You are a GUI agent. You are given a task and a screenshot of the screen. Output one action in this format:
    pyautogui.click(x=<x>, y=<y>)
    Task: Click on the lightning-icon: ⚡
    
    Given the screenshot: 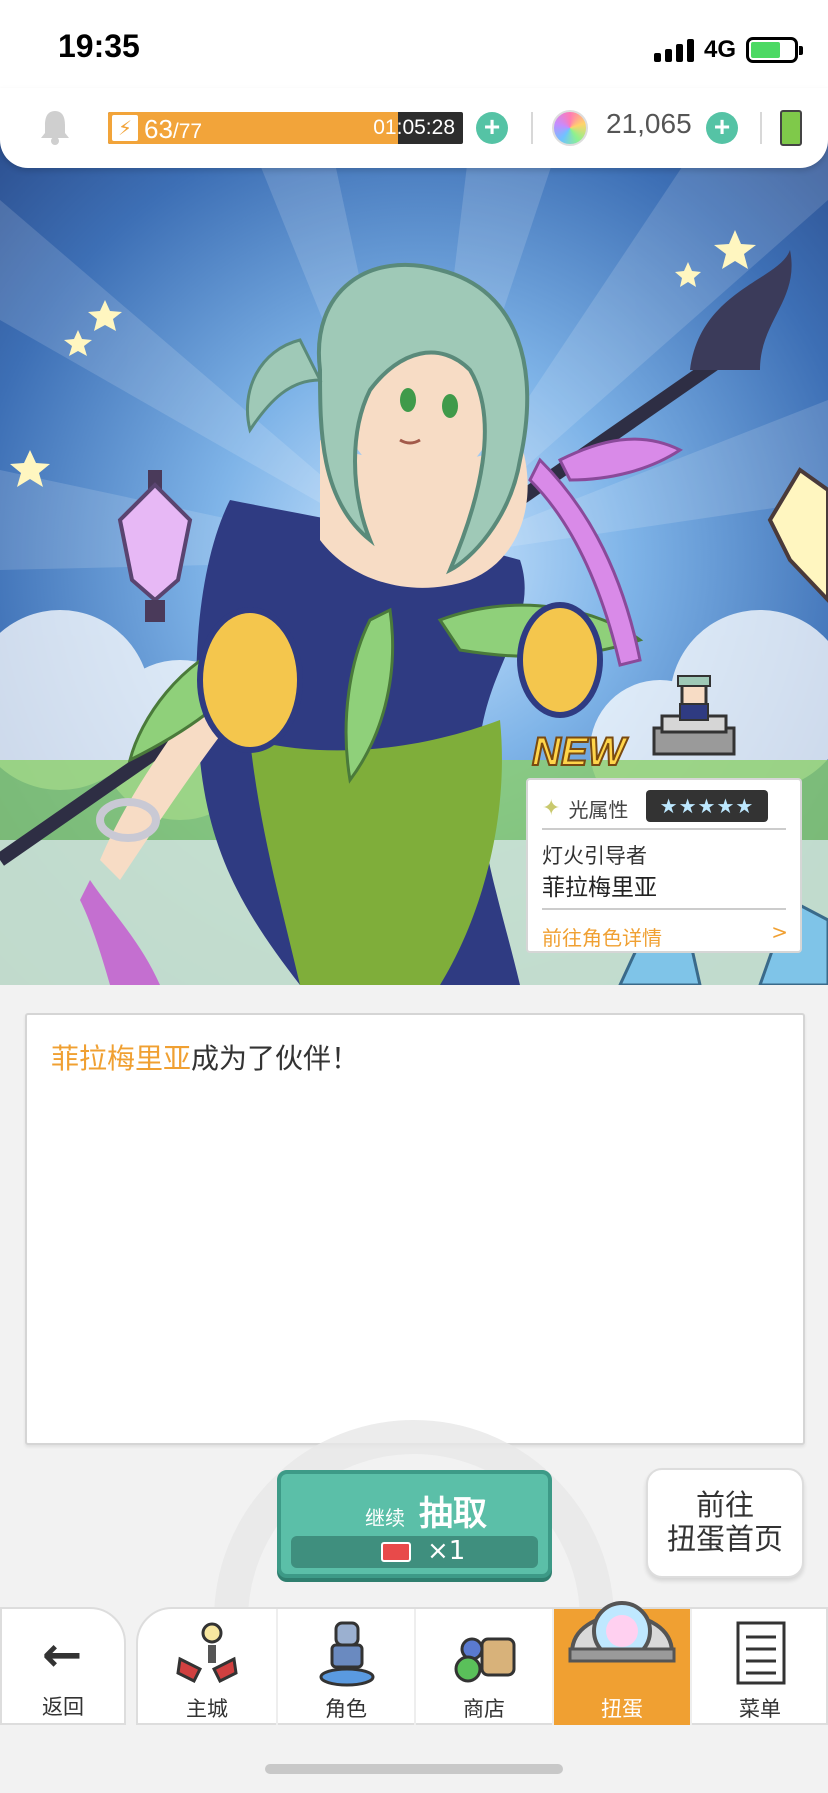 What is the action you would take?
    pyautogui.click(x=125, y=128)
    